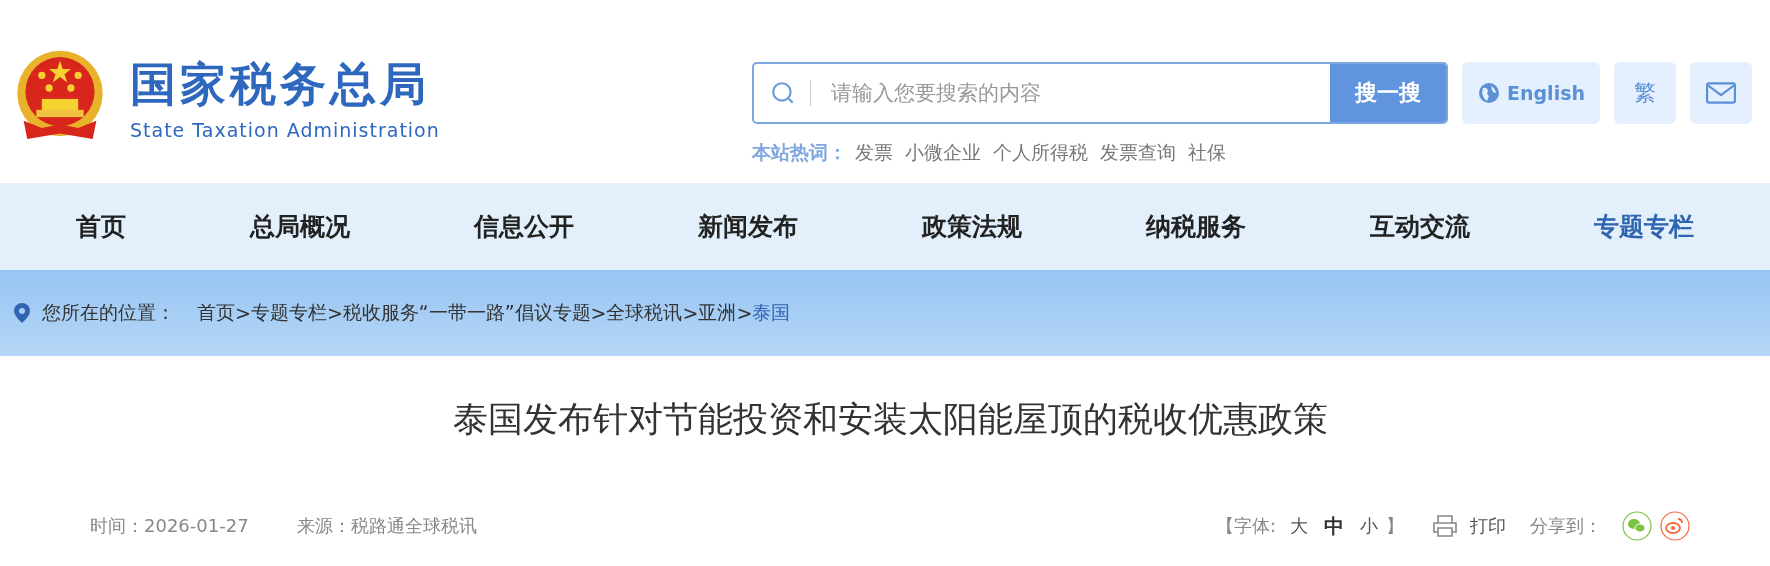 The width and height of the screenshot is (1770, 566). Describe the element at coordinates (748, 226) in the screenshot. I see `nav-tab: 新闻发布` at that location.